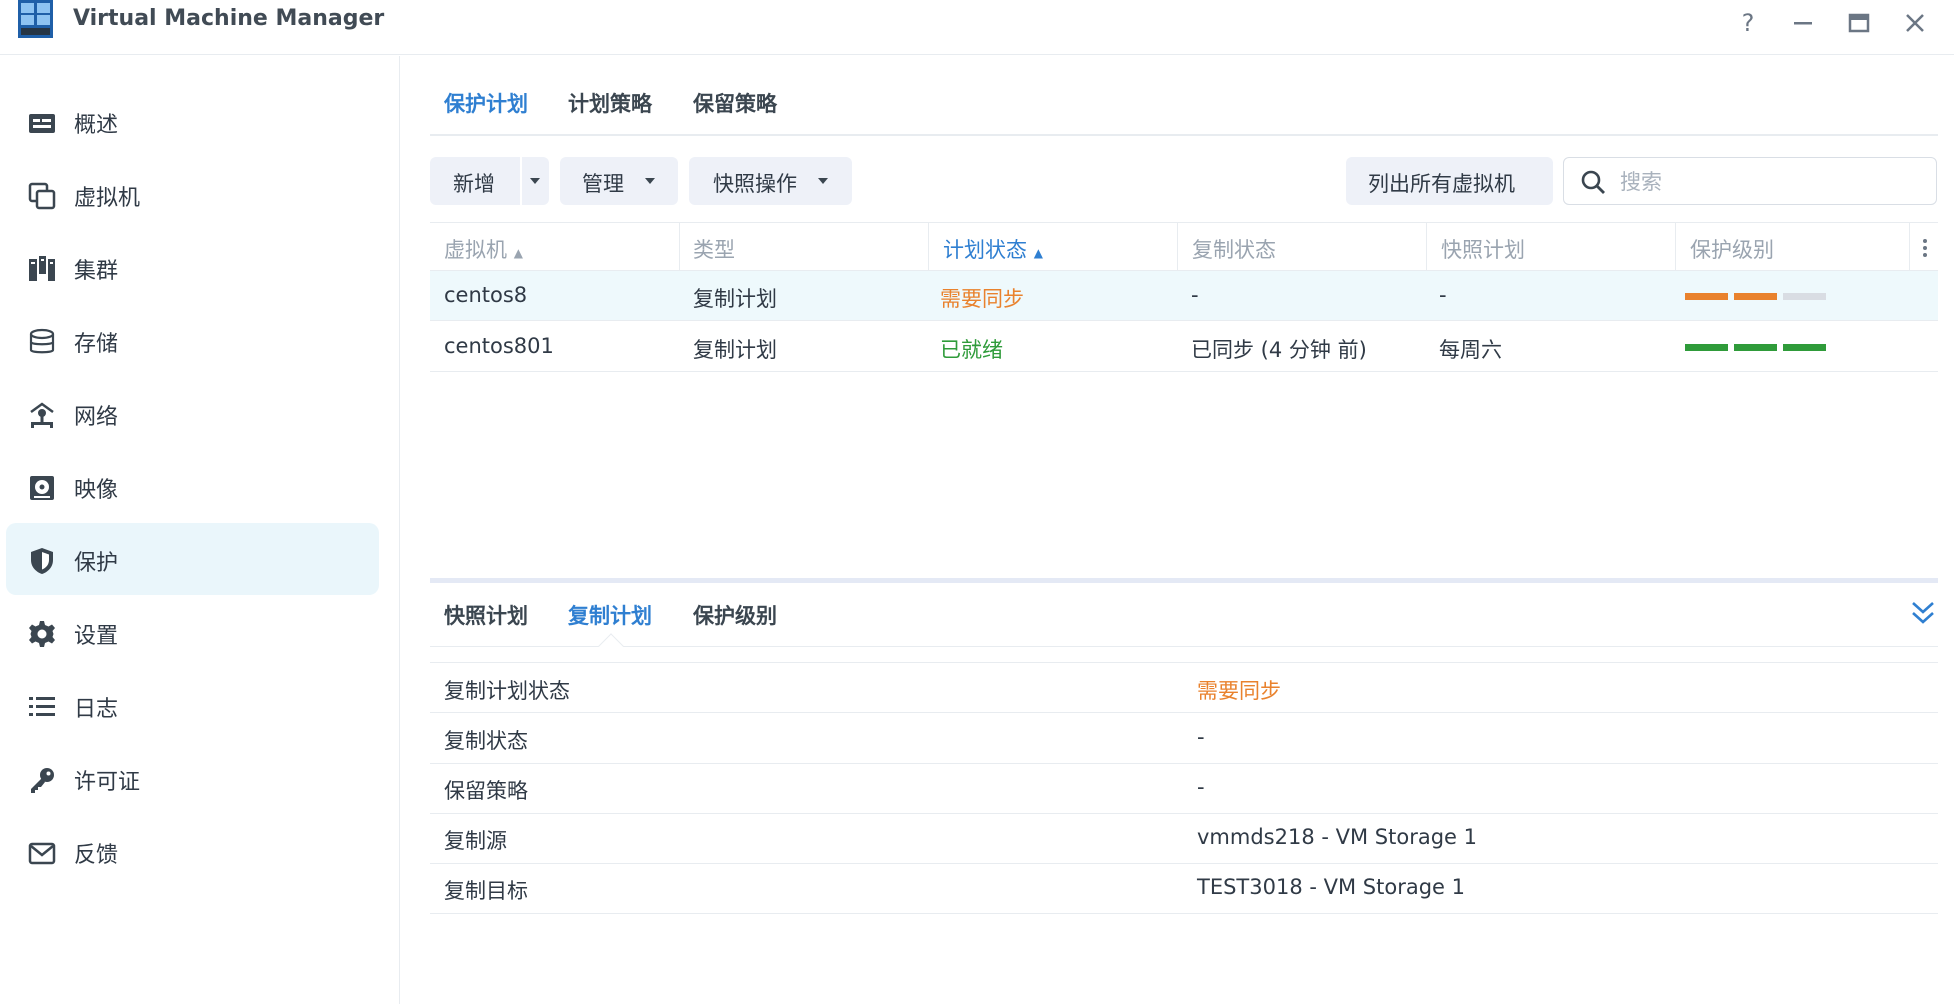 Image resolution: width=1954 pixels, height=1004 pixels. I want to click on maximize-icon, so click(1859, 23).